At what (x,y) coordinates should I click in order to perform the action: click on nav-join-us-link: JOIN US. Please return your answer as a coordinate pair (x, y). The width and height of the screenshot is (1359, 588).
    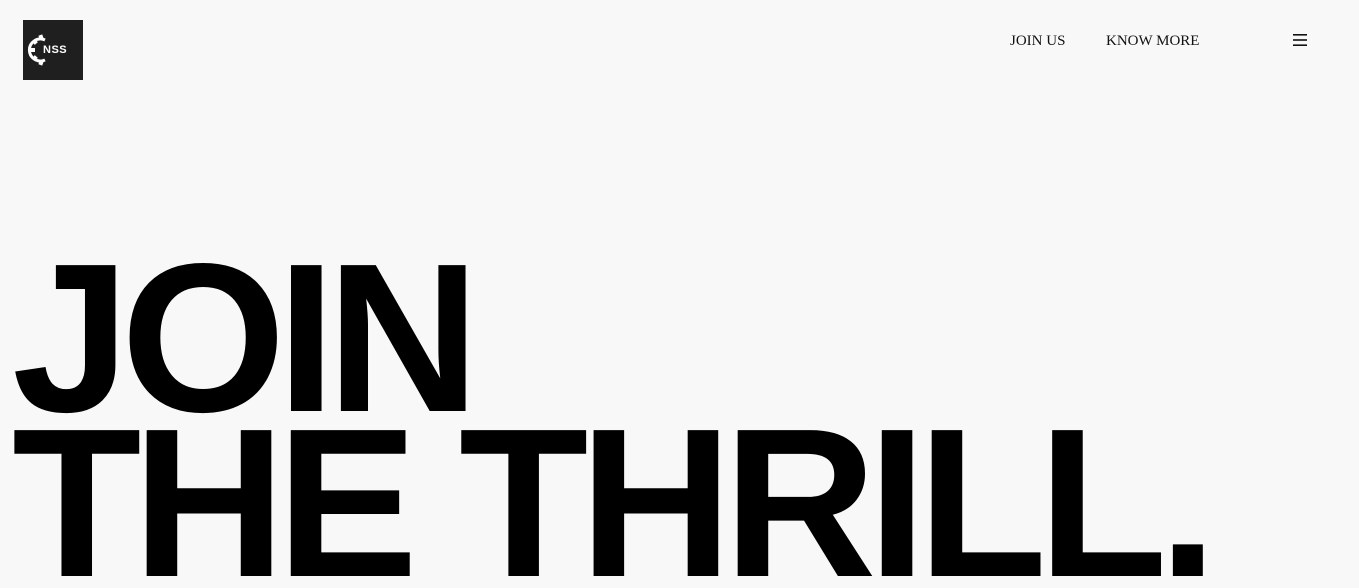
    Looking at the image, I should click on (1037, 41).